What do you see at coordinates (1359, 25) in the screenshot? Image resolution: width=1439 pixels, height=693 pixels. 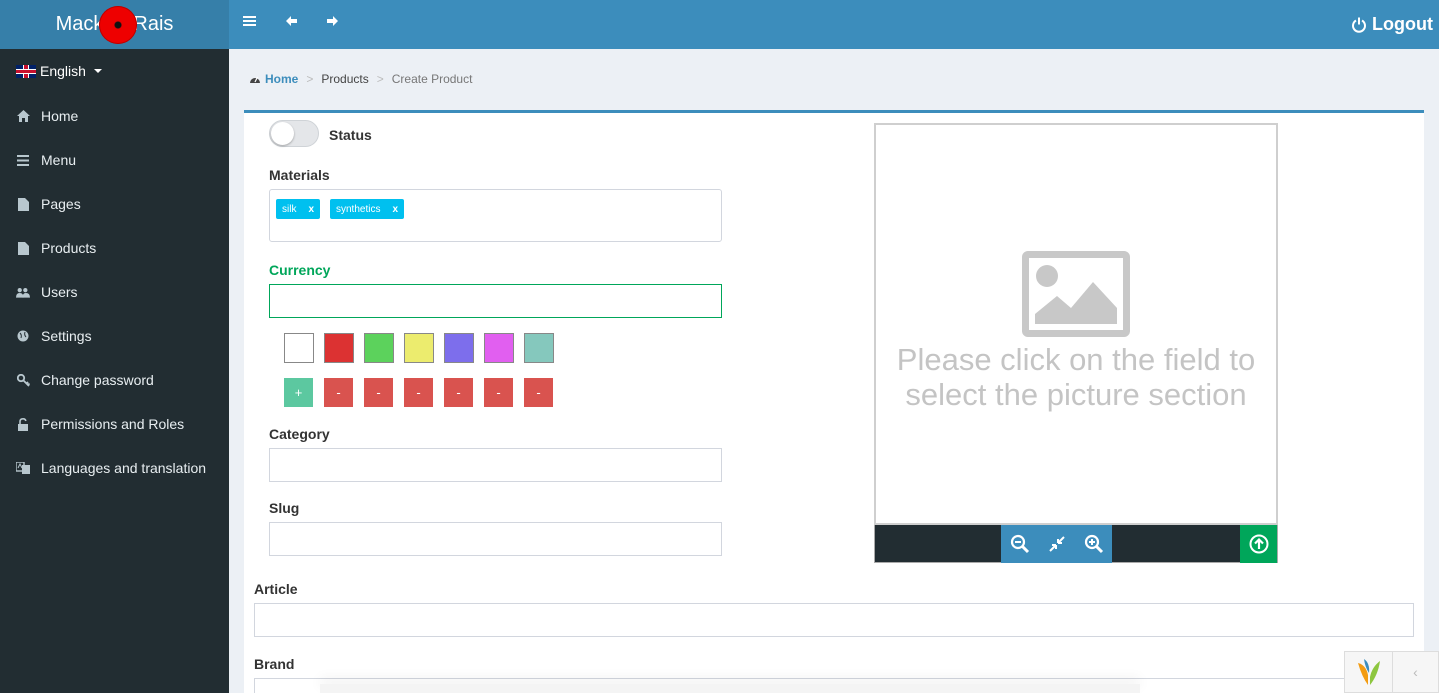 I see `power-icon` at bounding box center [1359, 25].